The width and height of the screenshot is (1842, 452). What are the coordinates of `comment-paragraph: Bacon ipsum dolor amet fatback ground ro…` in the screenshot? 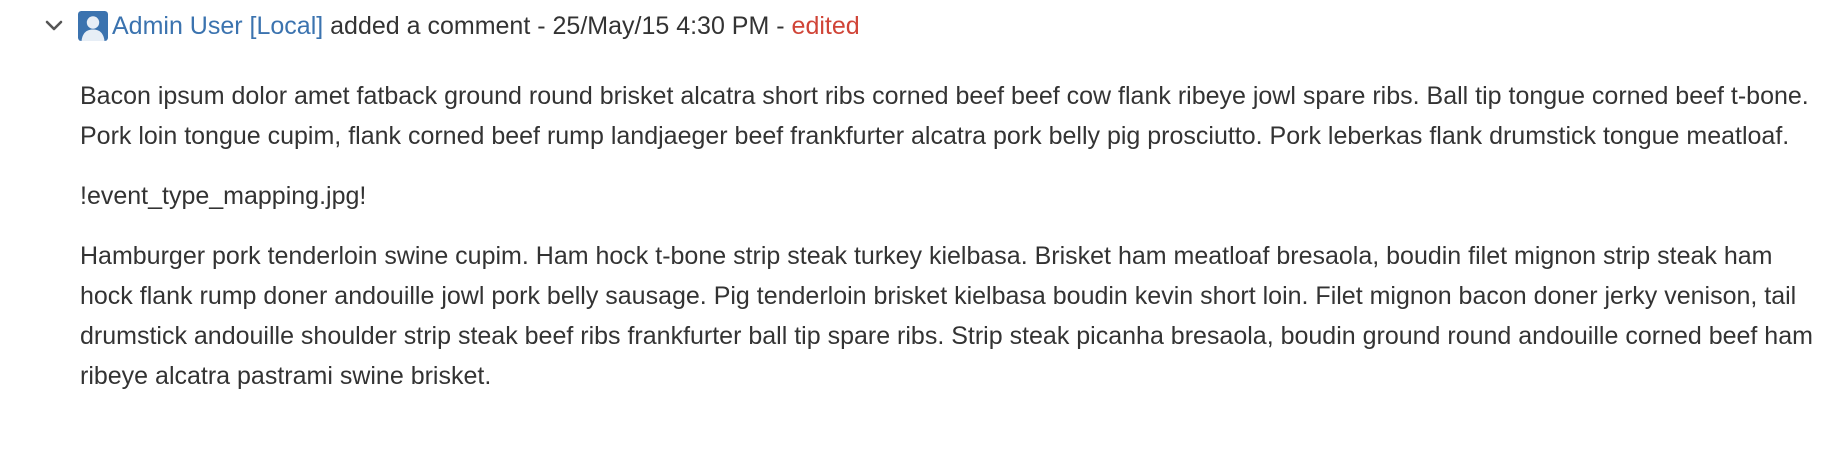 It's located at (944, 116).